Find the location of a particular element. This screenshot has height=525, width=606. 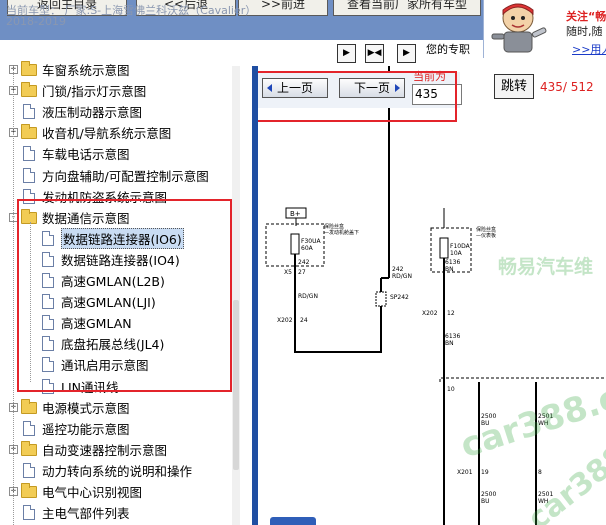

tree-folder-item: 电气中心识别视图 is located at coordinates (81, 491).